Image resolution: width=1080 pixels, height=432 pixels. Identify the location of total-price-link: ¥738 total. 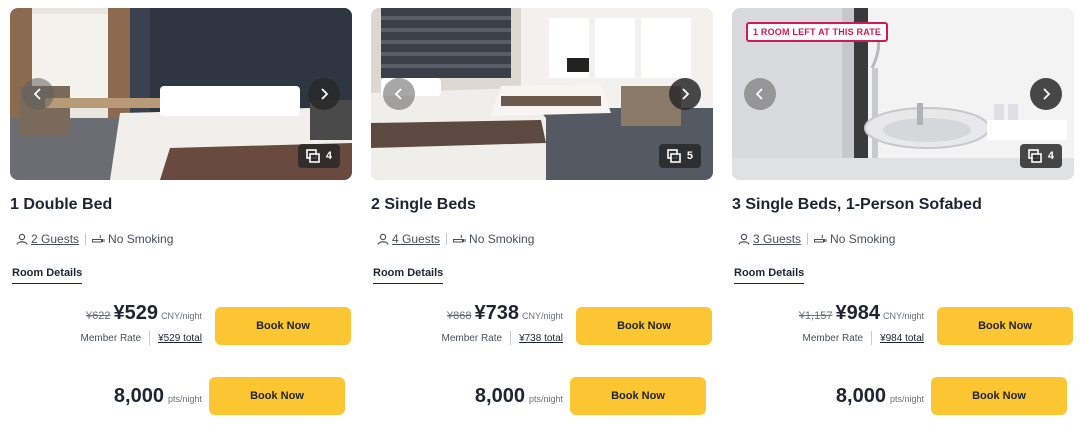
(541, 338).